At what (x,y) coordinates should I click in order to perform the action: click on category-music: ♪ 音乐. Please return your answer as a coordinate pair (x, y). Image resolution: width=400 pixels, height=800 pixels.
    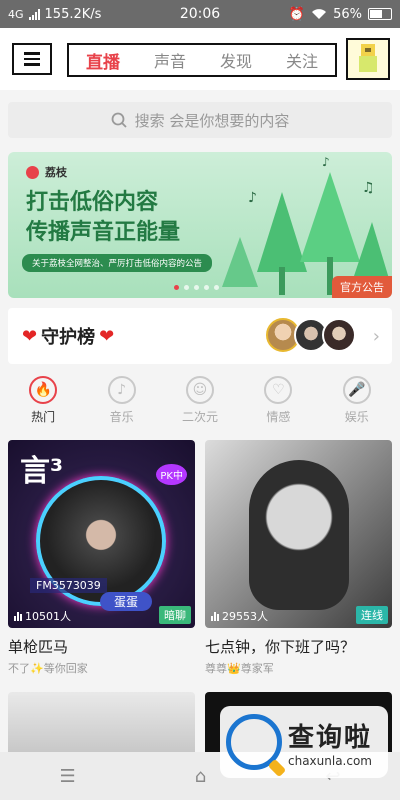
    Looking at the image, I should click on (122, 400).